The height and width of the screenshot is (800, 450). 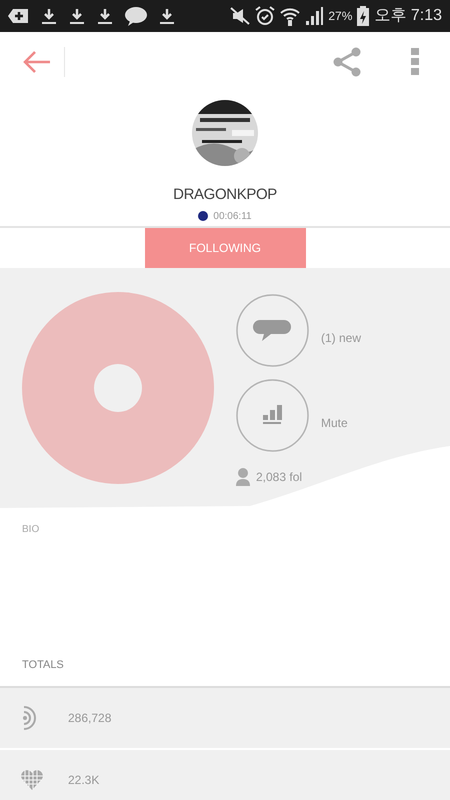 I want to click on chat-bubble-icon, so click(x=136, y=16).